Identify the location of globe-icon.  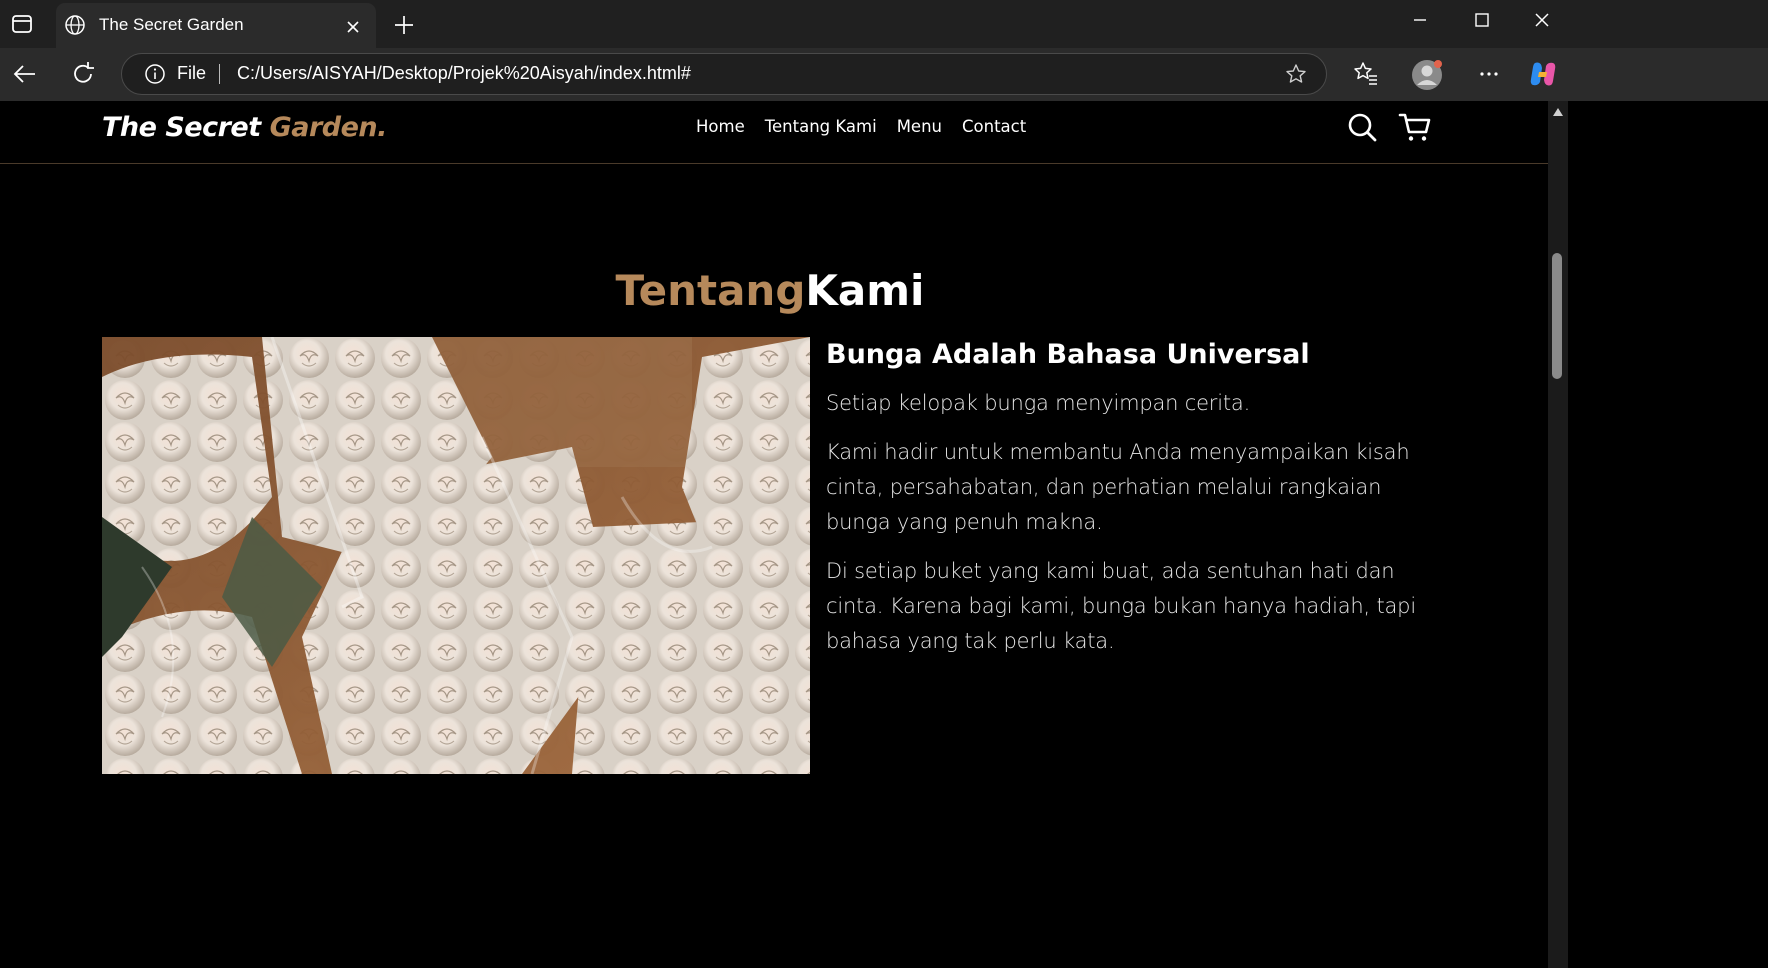
(75, 25).